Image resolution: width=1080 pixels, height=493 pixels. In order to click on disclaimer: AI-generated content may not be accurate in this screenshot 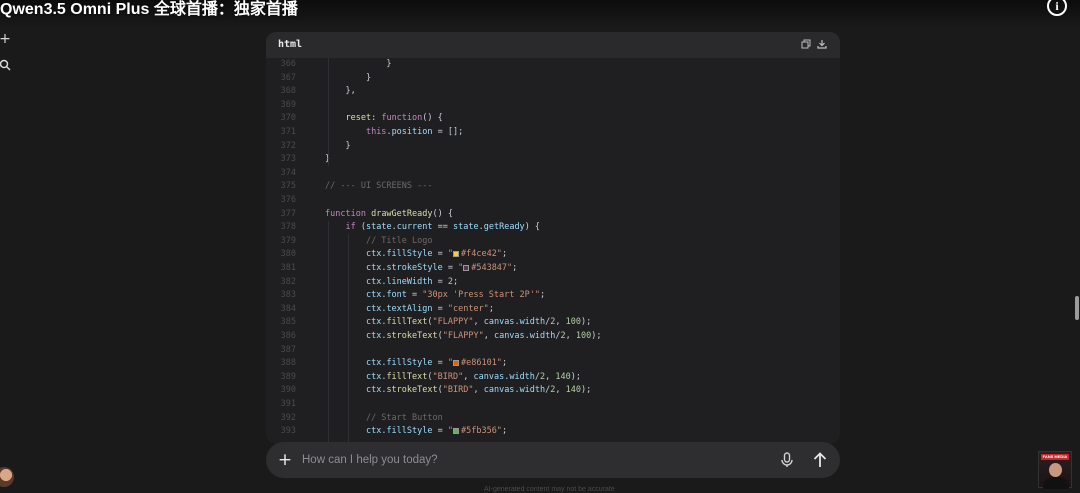, I will do `click(549, 489)`.